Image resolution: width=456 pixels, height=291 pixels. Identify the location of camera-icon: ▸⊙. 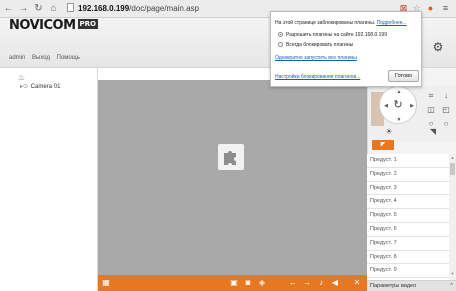
(24, 87).